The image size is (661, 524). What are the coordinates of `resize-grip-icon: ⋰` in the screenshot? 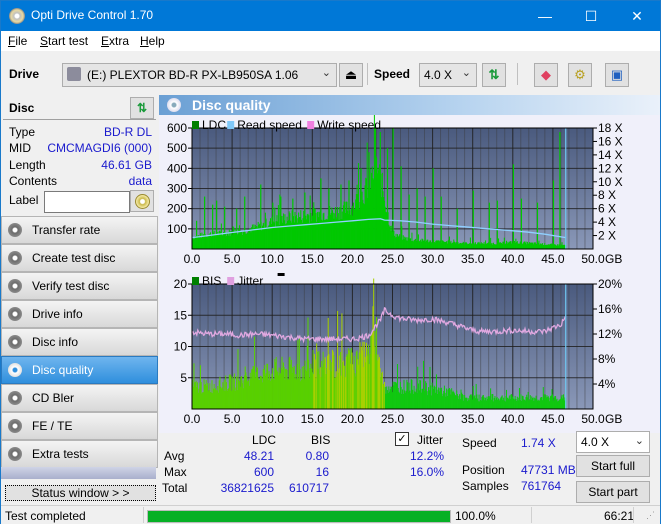 It's located at (650, 515).